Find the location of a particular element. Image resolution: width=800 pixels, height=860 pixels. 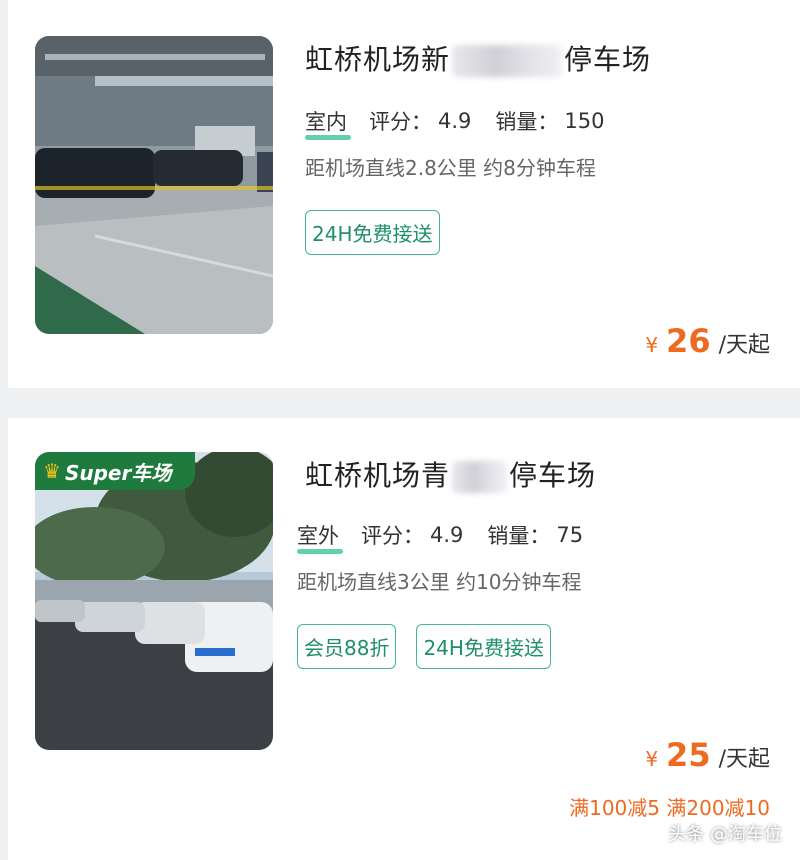

super-lot-badge: ♛ Super车场 is located at coordinates (115, 471).